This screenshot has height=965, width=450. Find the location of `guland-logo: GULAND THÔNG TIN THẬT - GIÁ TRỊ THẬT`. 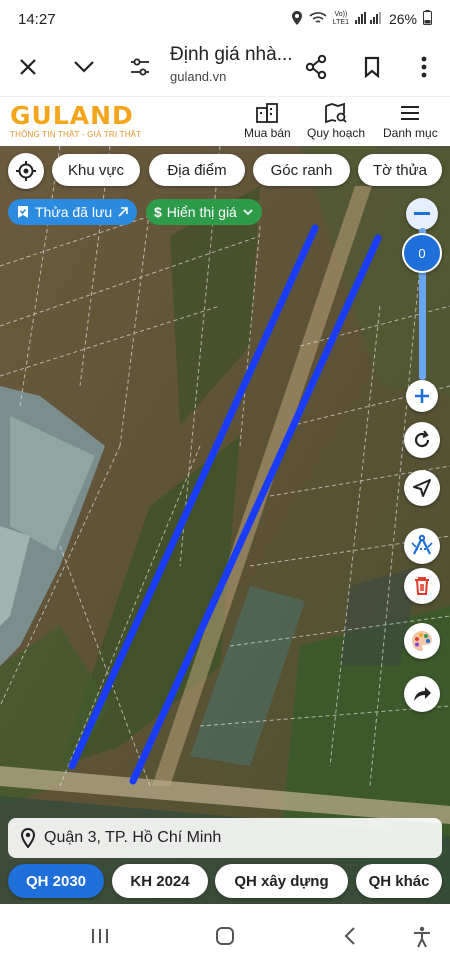

guland-logo: GULAND THÔNG TIN THẬT - GIÁ TRỊ THẬT is located at coordinates (76, 120).